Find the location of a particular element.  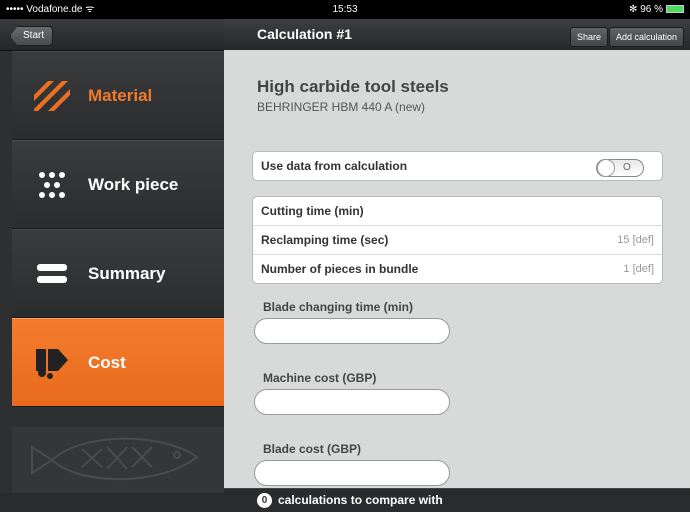

battery-label: ✻ 96 % is located at coordinates (646, 9).